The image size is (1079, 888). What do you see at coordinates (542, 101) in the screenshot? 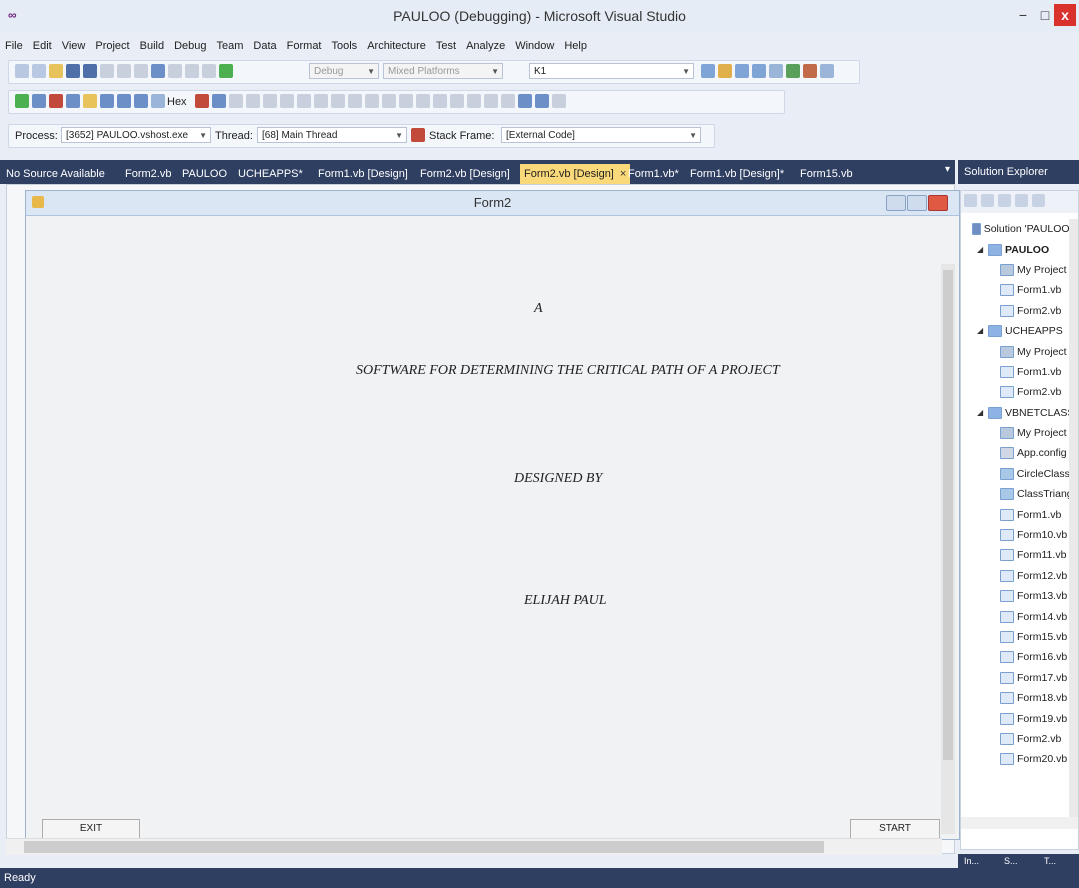
I see `send-to-back-icon` at bounding box center [542, 101].